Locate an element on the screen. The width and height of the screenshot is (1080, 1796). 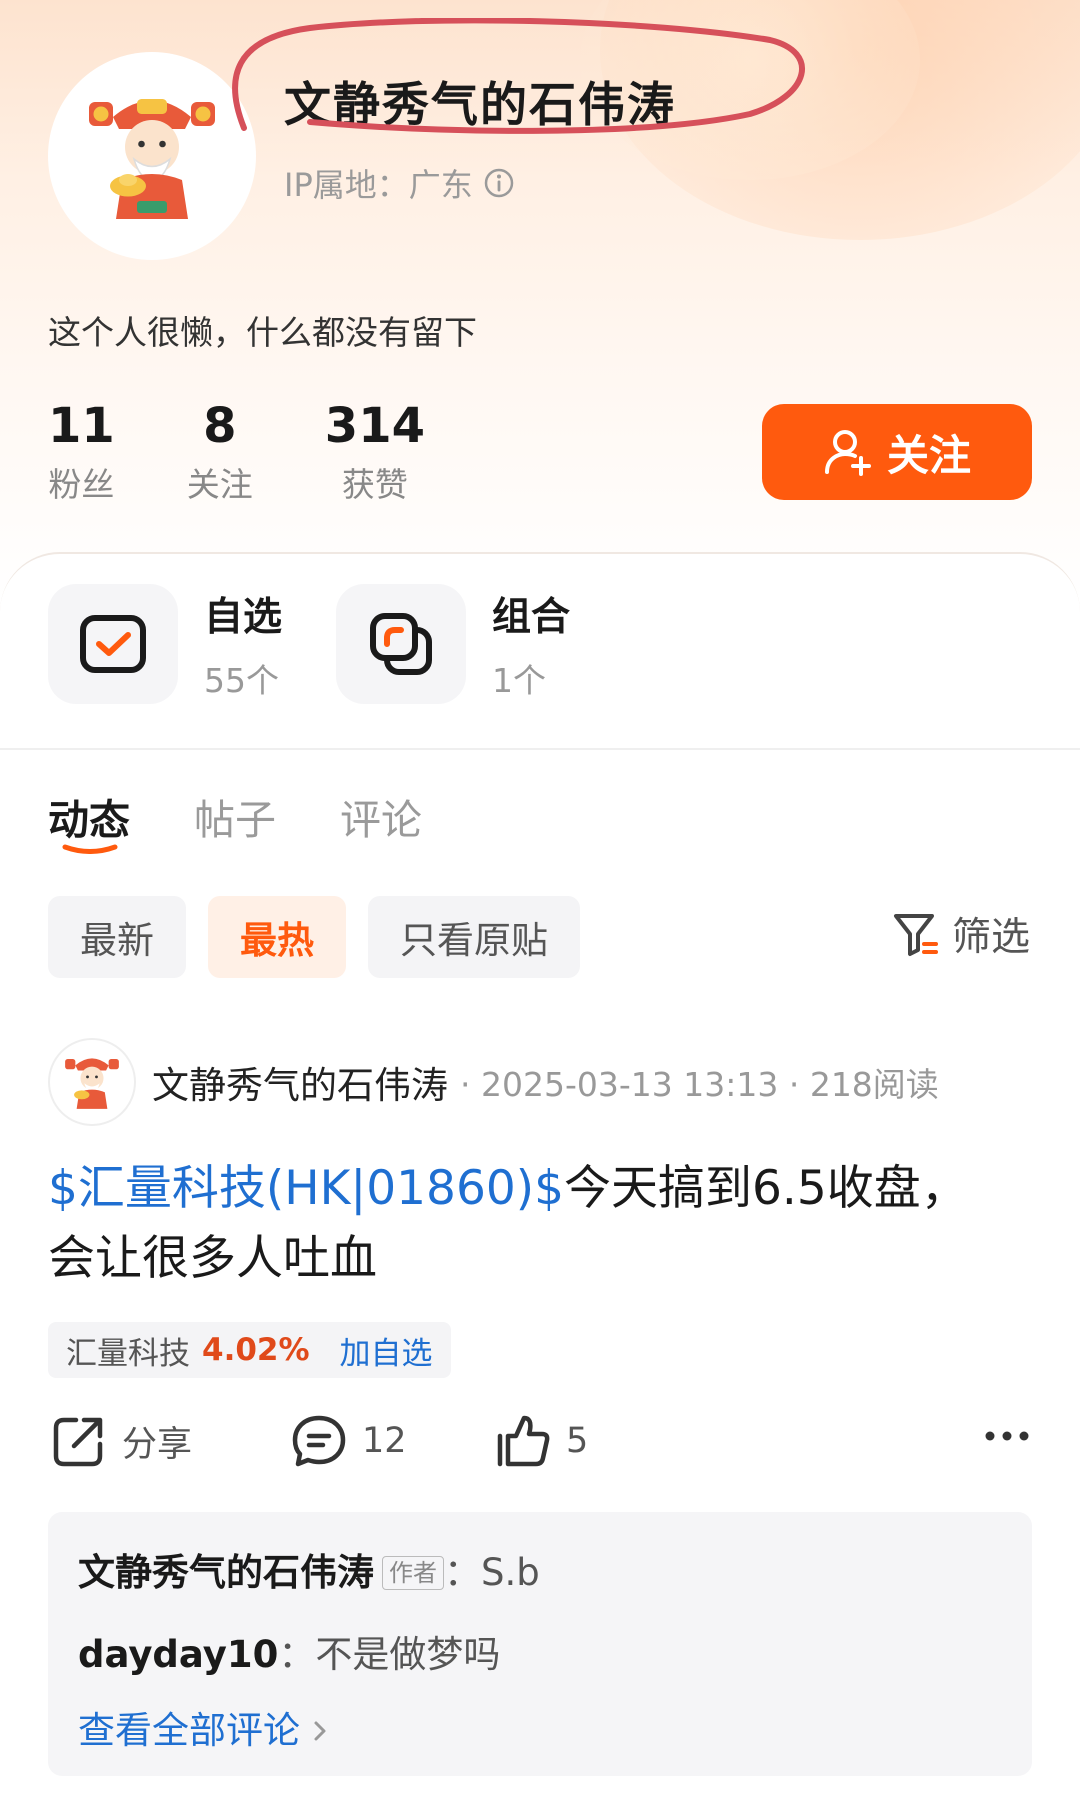
stat-following-value: 8 is located at coordinates (220, 426).